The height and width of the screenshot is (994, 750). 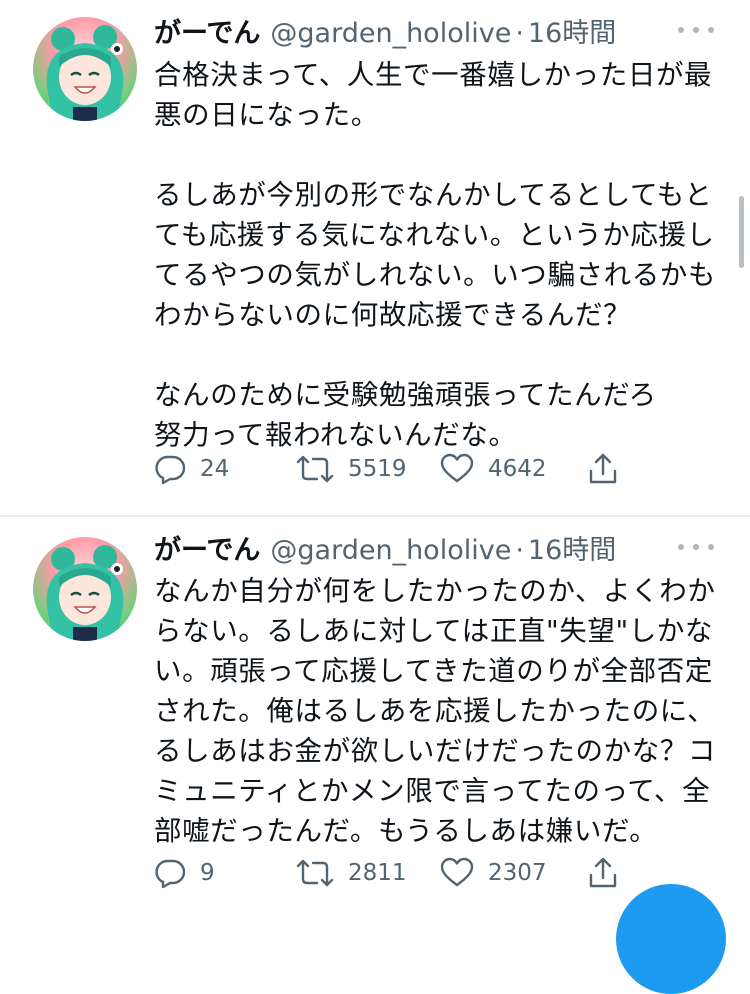 I want to click on reply-count: 24, so click(x=215, y=469).